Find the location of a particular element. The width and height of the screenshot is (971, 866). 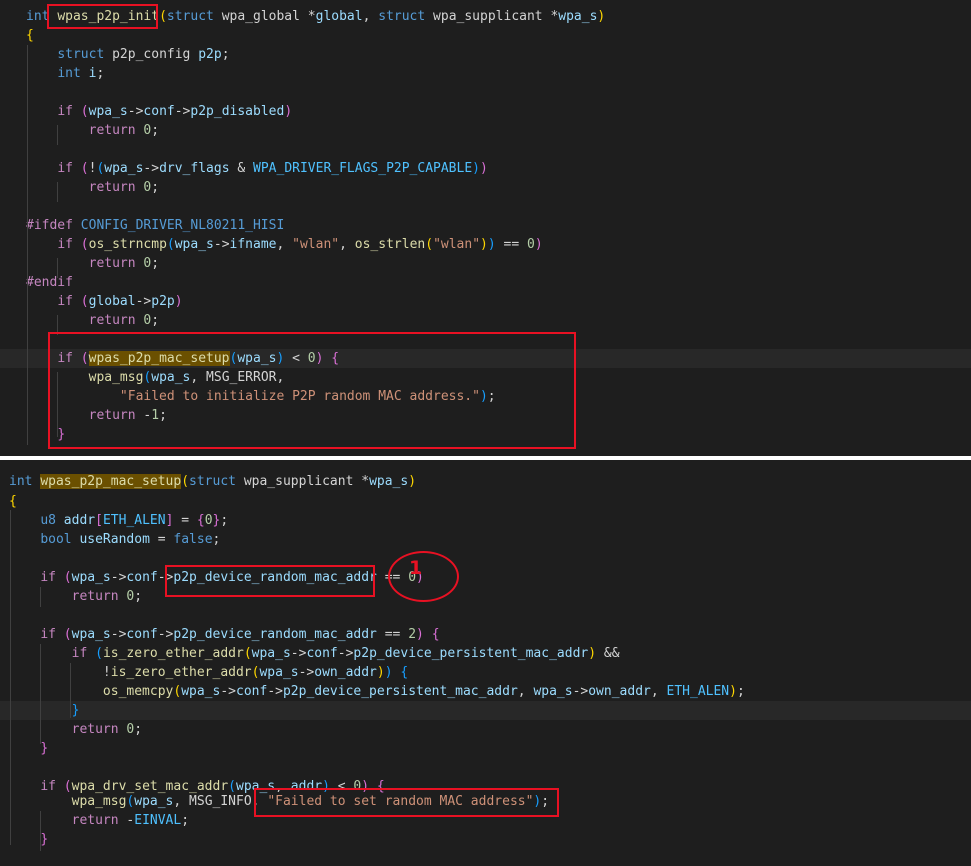

code-line: if (global->p2p) is located at coordinates (485, 301).